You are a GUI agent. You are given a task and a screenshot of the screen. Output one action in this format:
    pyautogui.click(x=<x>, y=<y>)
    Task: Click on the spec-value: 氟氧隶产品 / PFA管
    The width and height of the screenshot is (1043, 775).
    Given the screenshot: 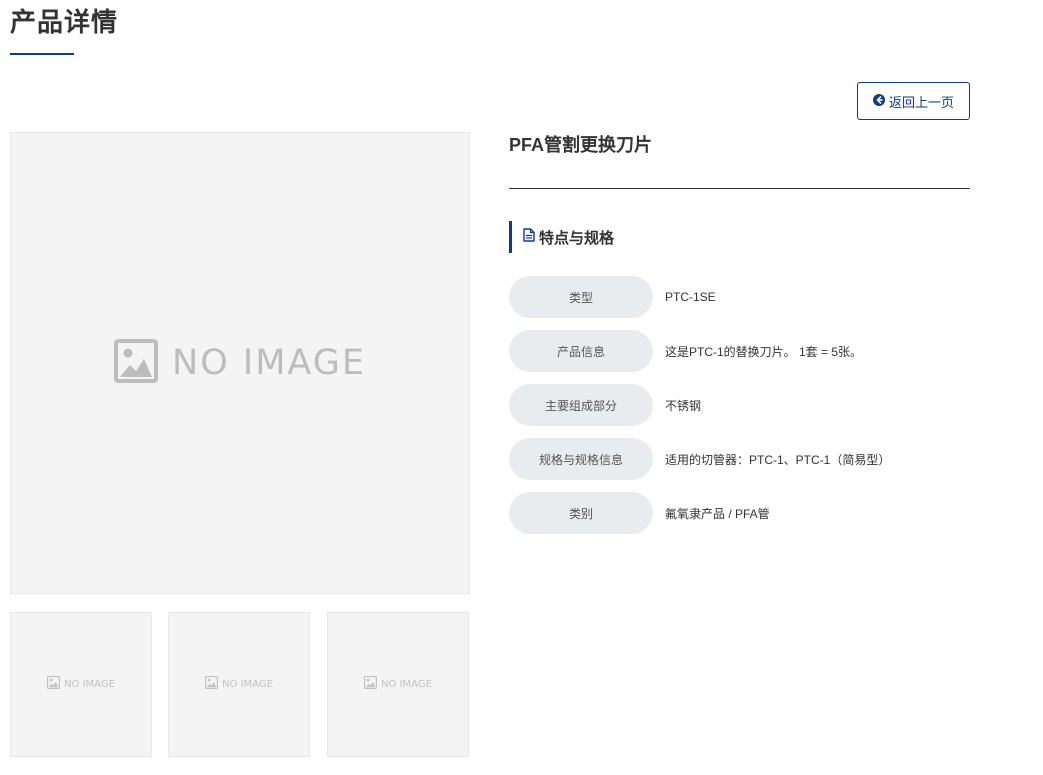 What is the action you would take?
    pyautogui.click(x=717, y=513)
    